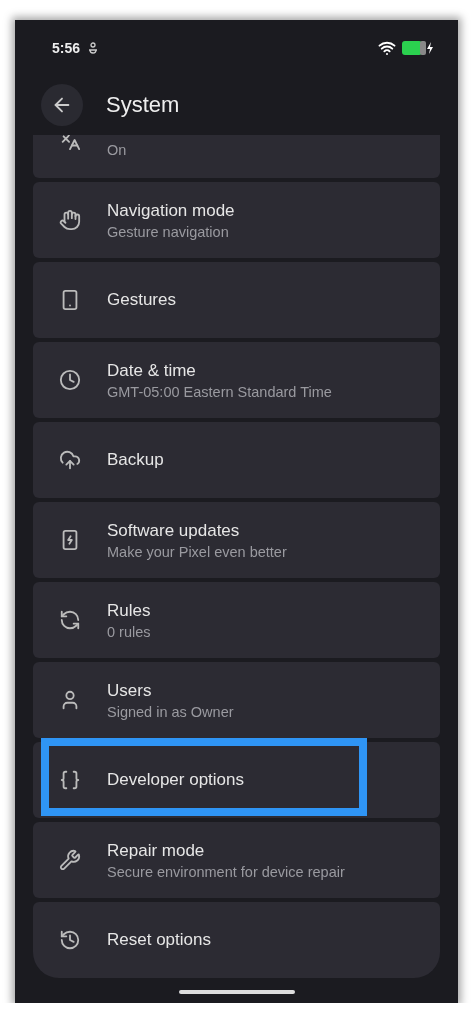 This screenshot has height=1024, width=472. Describe the element at coordinates (168, 231) in the screenshot. I see `item-subtitle: Gesture navigation` at that location.